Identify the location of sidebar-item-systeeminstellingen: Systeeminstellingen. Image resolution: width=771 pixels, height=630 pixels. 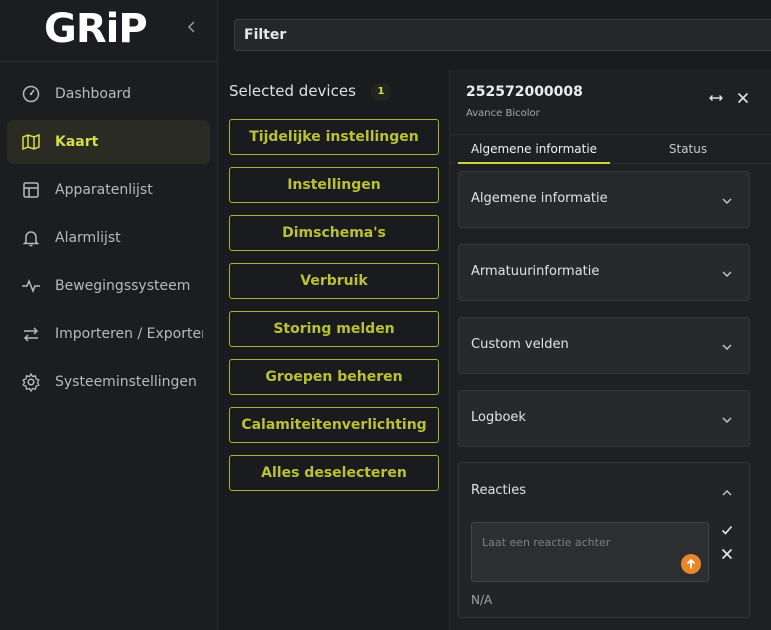
(108, 382).